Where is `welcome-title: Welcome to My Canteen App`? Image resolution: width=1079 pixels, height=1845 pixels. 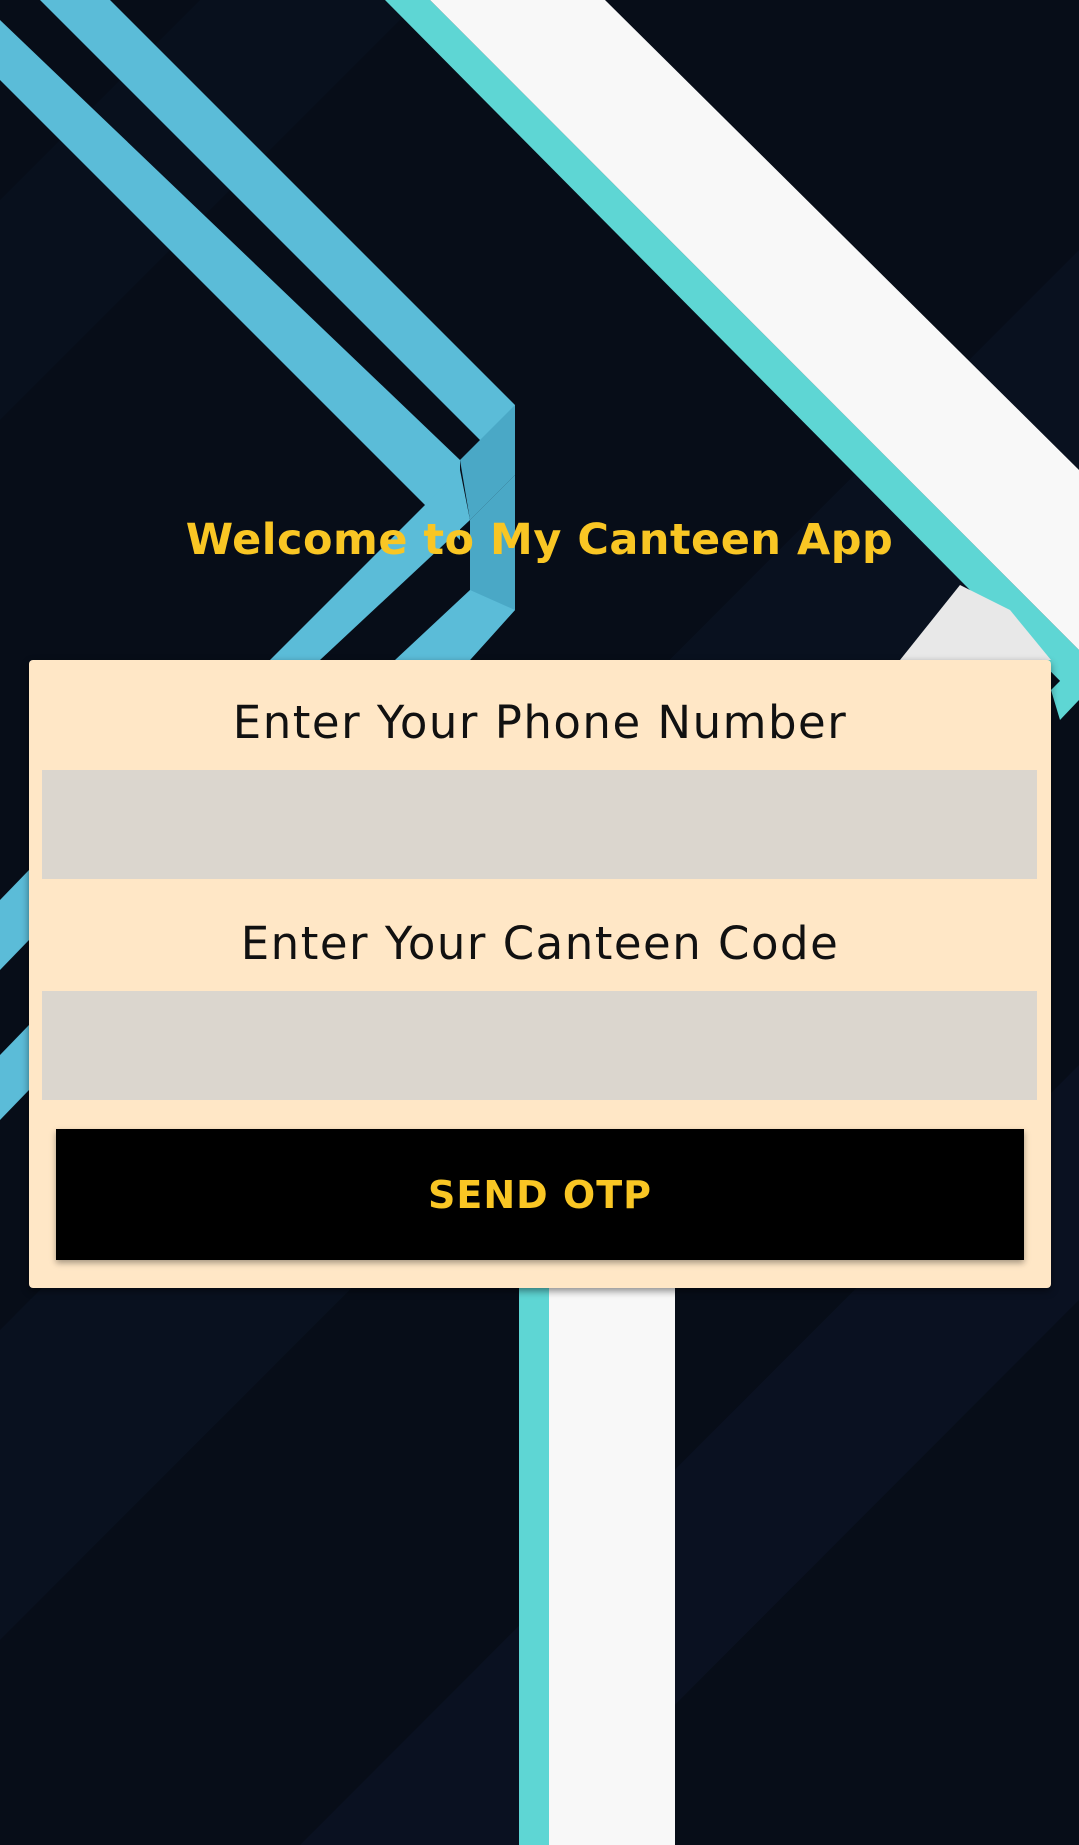 welcome-title: Welcome to My Canteen App is located at coordinates (539, 540).